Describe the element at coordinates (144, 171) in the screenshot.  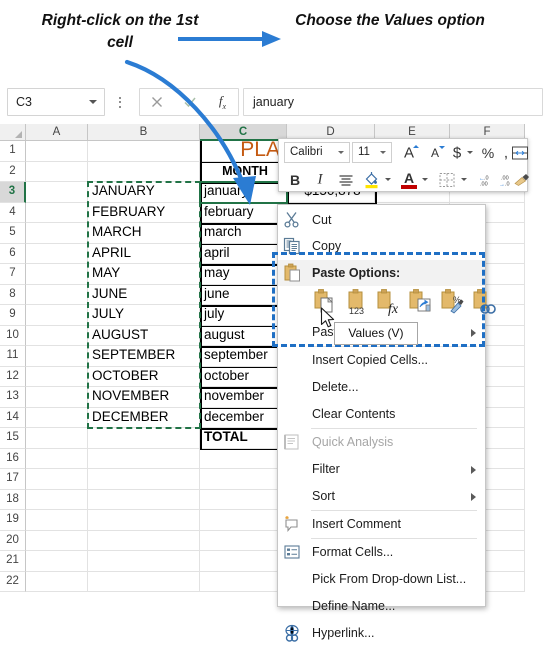
I see `cell-B2` at that location.